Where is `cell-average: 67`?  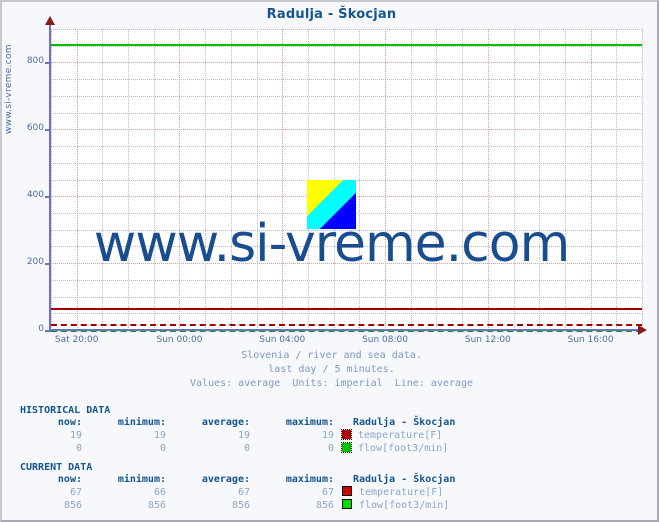 cell-average: 67 is located at coordinates (243, 492).